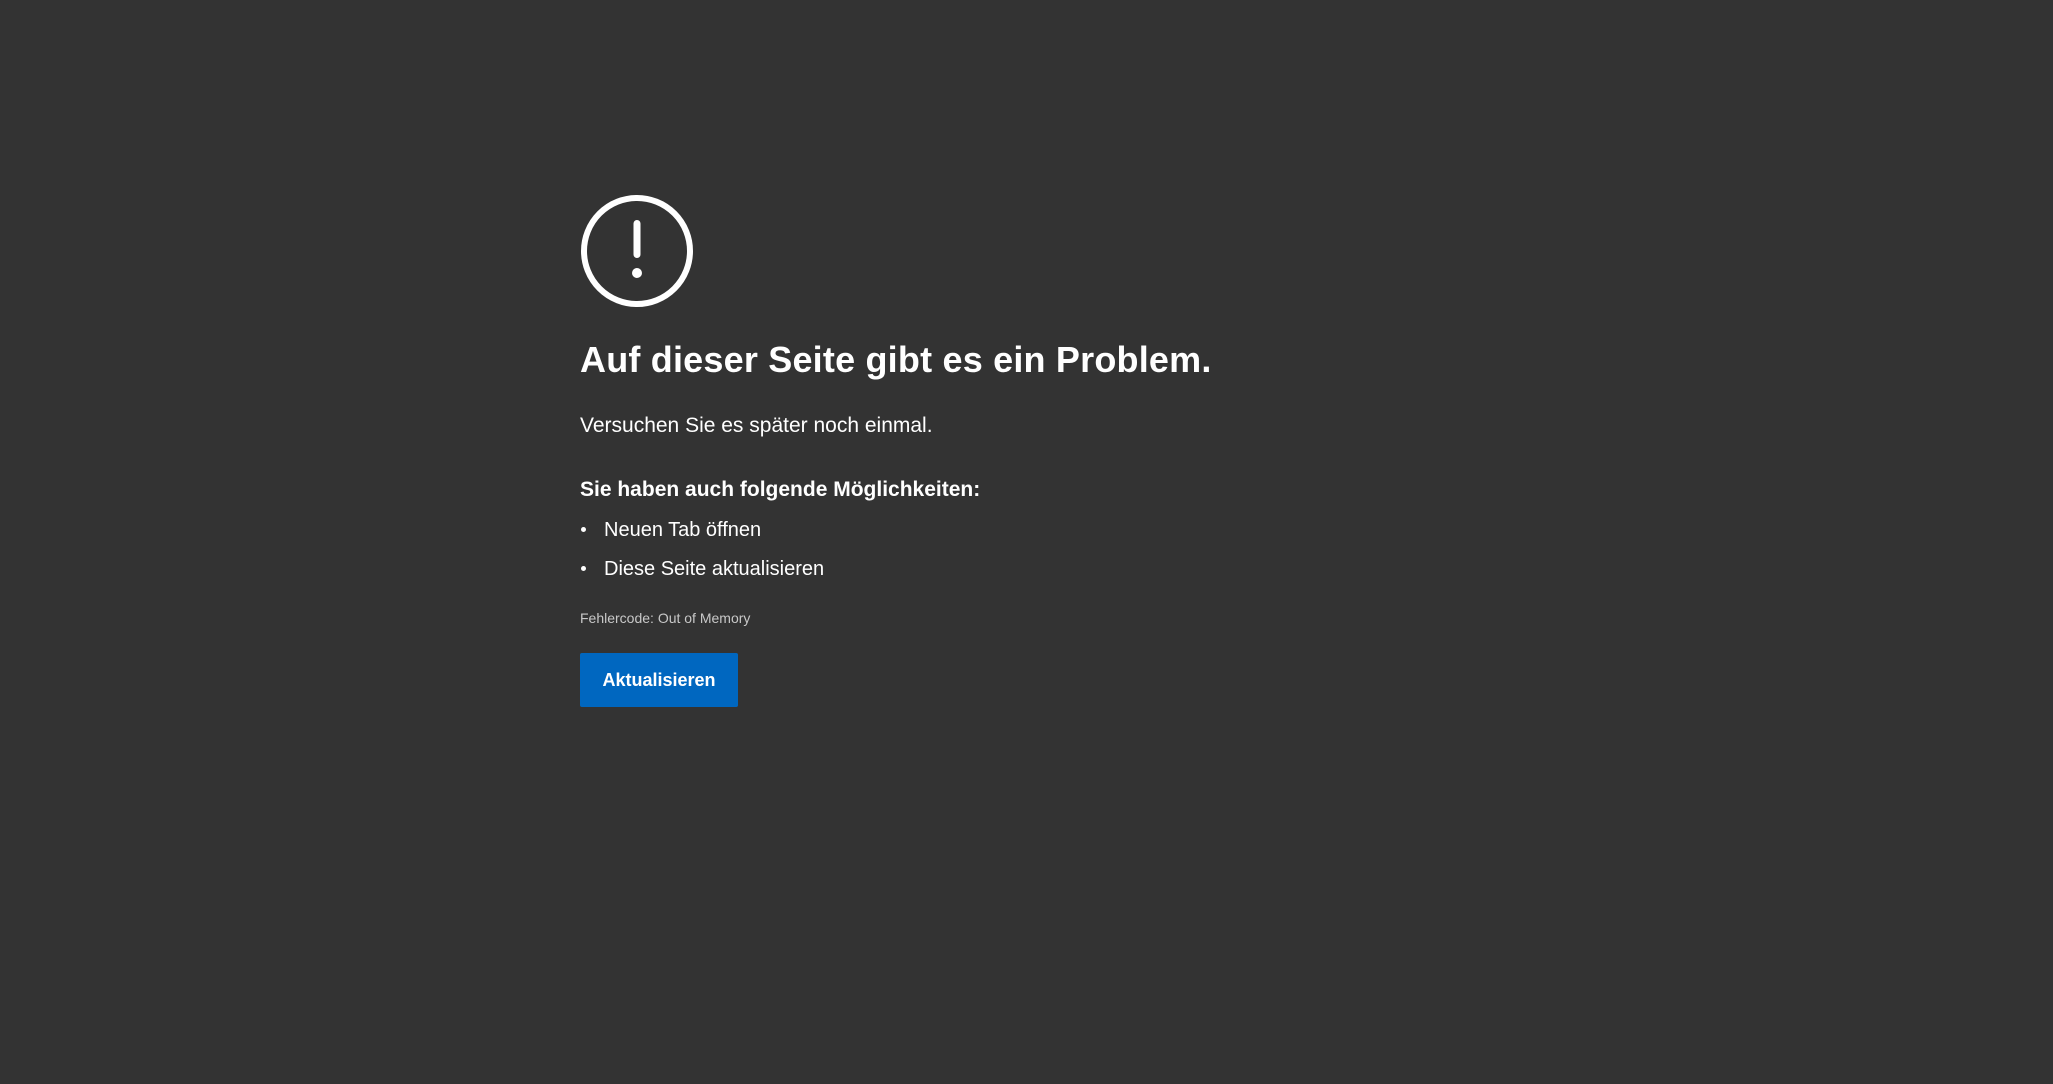 This screenshot has width=2053, height=1084. Describe the element at coordinates (659, 680) in the screenshot. I see `refresh-button: Aktualisieren` at that location.